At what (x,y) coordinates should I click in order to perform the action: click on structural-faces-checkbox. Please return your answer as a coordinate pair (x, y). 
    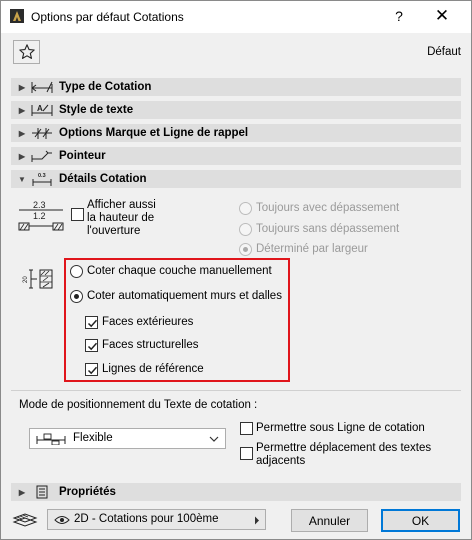
    Looking at the image, I should click on (91, 345).